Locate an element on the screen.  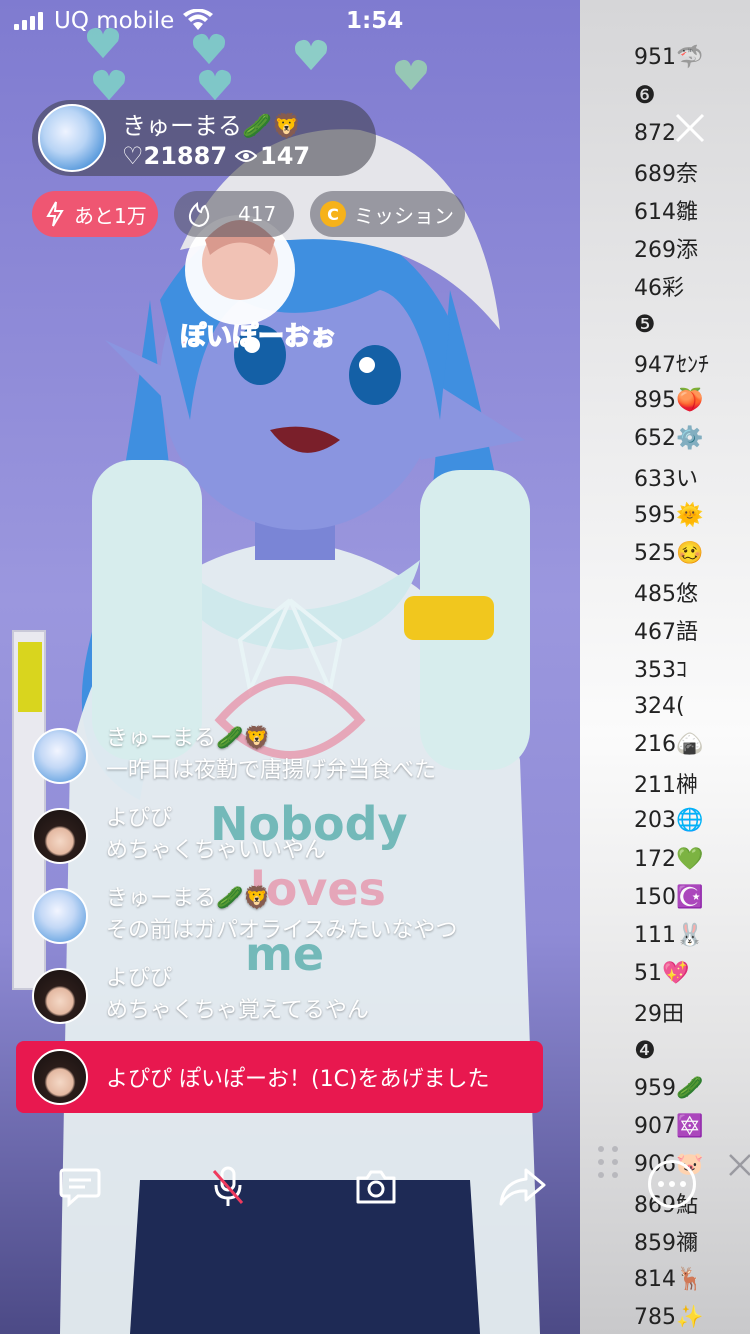
ranking-entry: 525🥴 is located at coordinates (671, 553).